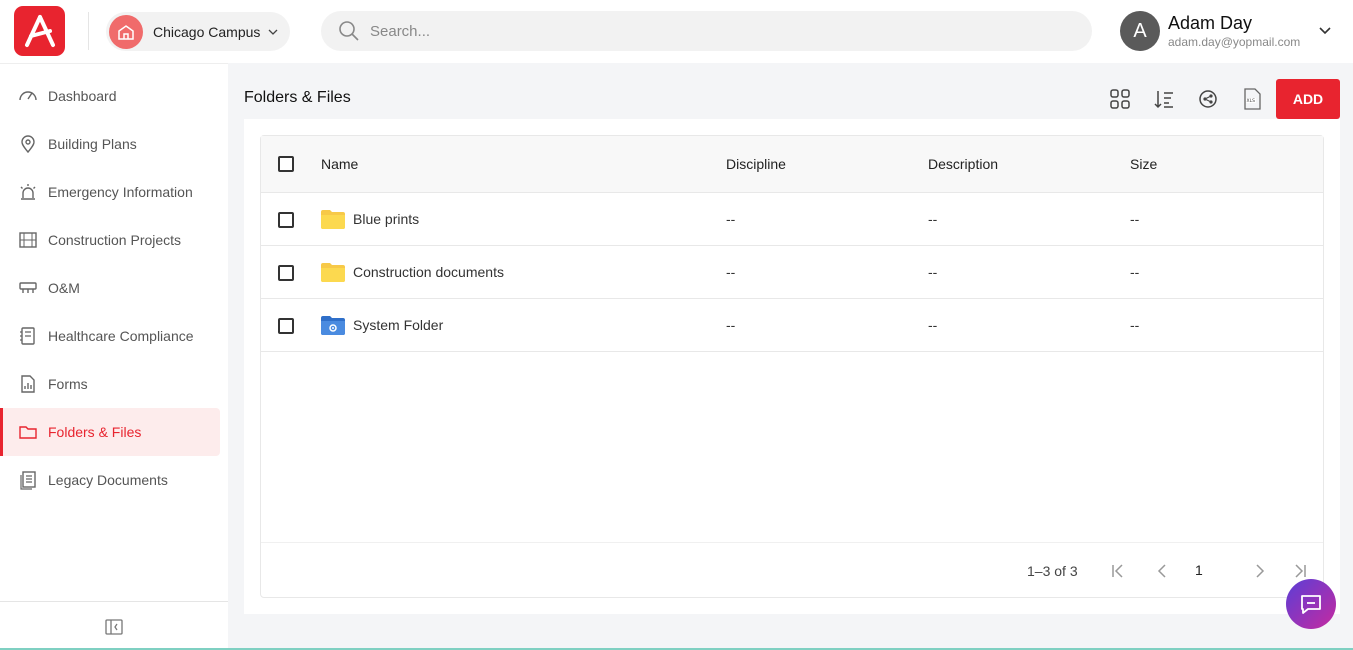 The height and width of the screenshot is (650, 1353). I want to click on campus-label: Chicago Campus, so click(207, 31).